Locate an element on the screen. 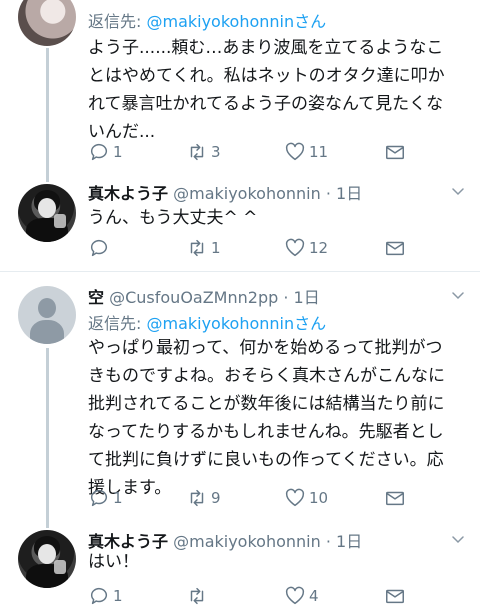  retweet-count: 3 is located at coordinates (216, 152).